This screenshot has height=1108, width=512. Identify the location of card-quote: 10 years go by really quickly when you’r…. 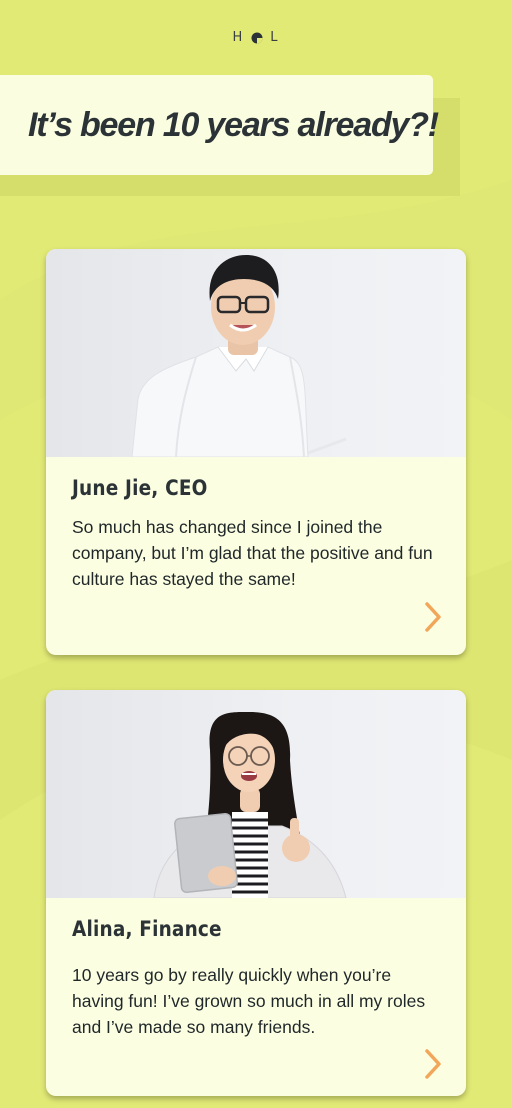
(249, 1001).